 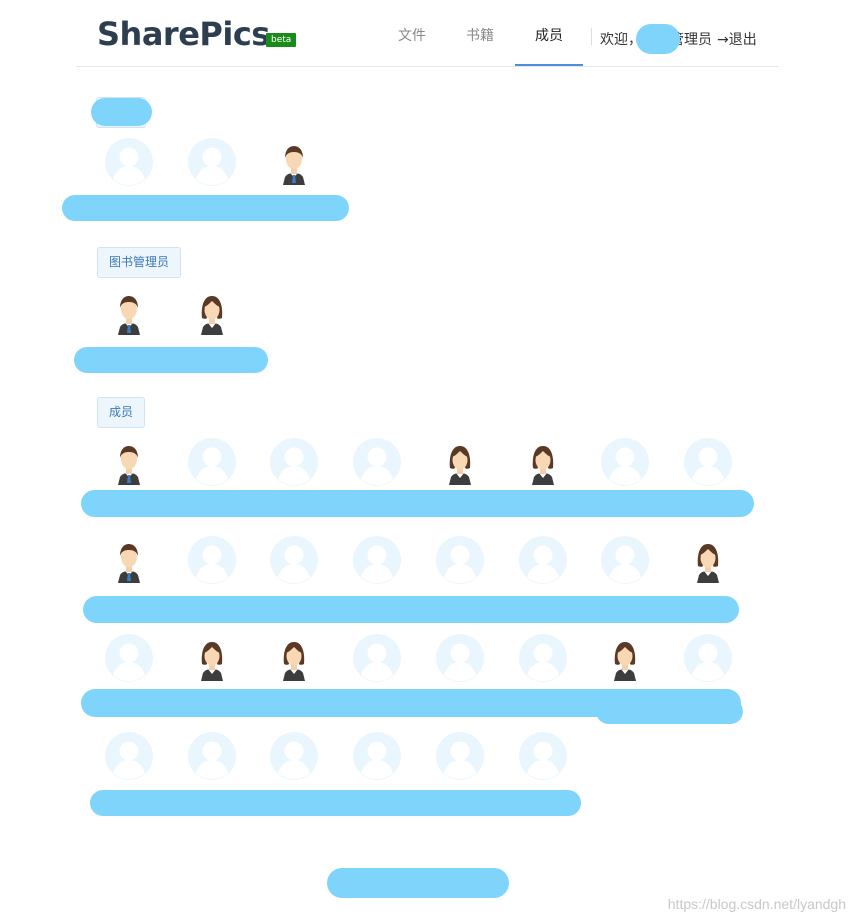 I want to click on nav-divider, so click(x=591, y=36).